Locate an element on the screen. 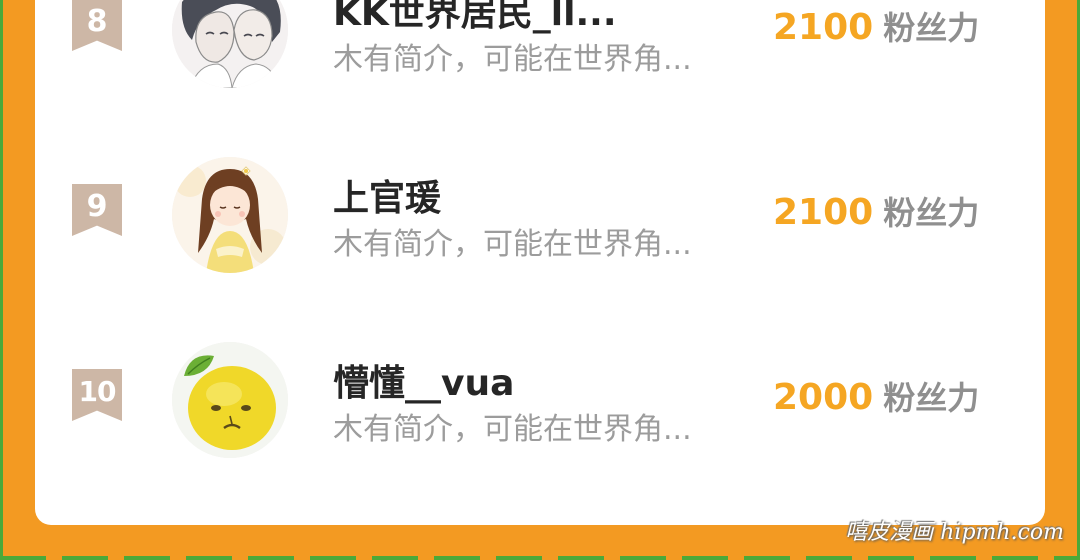  site-watermark: 嘻皮漫画 hipmh.com is located at coordinates (954, 532).